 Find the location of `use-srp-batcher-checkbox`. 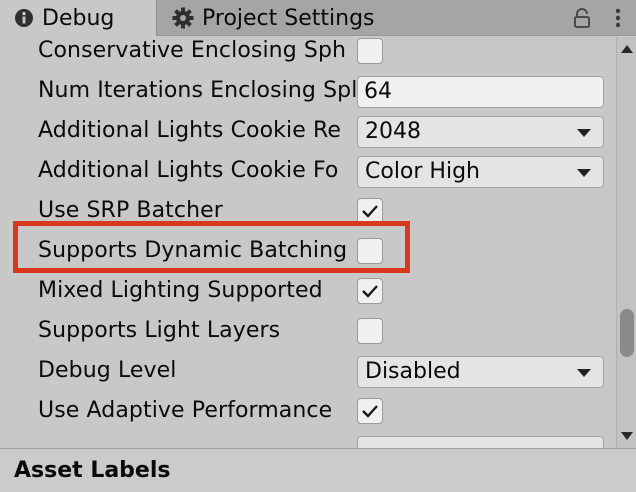

use-srp-batcher-checkbox is located at coordinates (370, 211).